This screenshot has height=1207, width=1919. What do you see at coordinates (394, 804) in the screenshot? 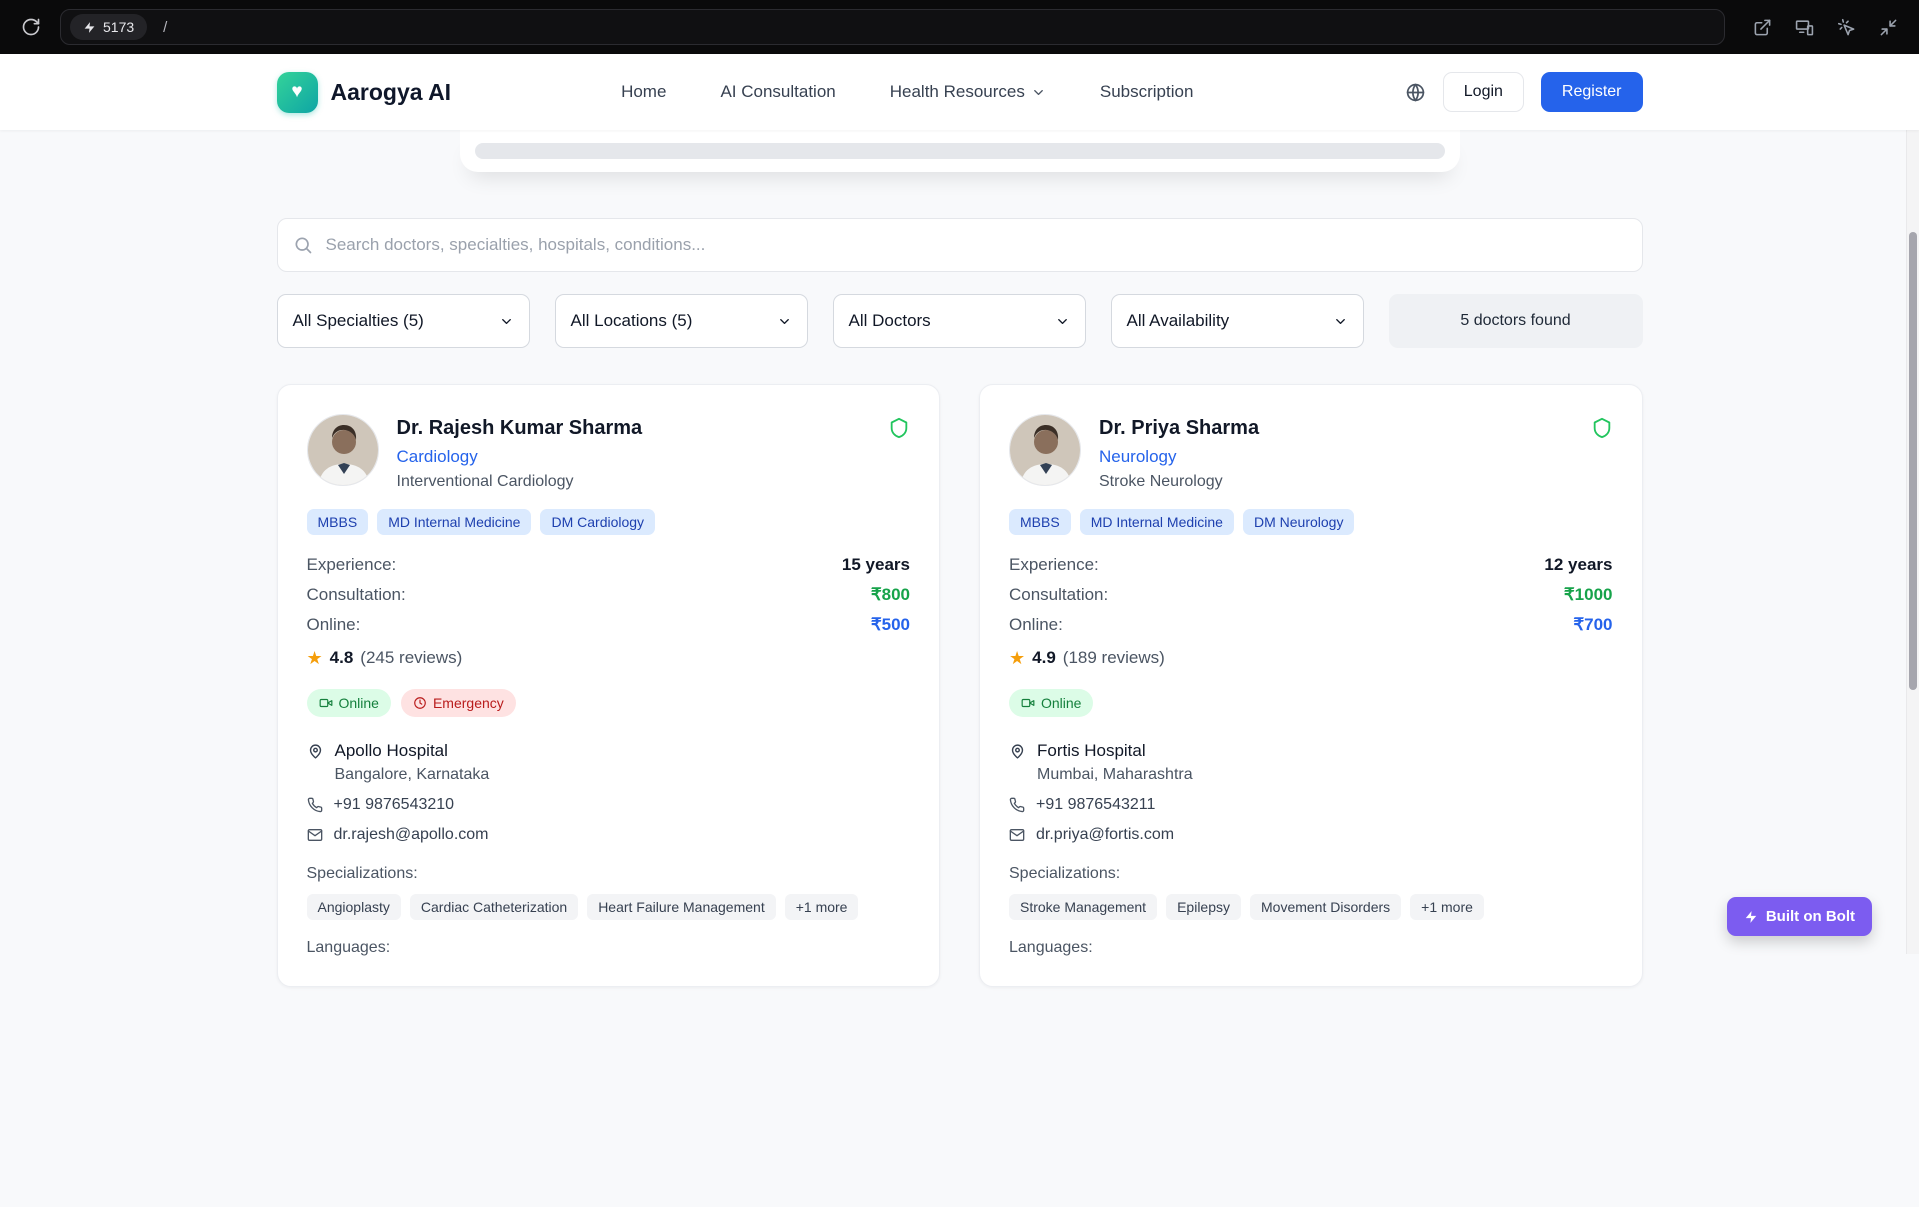
I see `phone-number: +91 9876543210` at bounding box center [394, 804].